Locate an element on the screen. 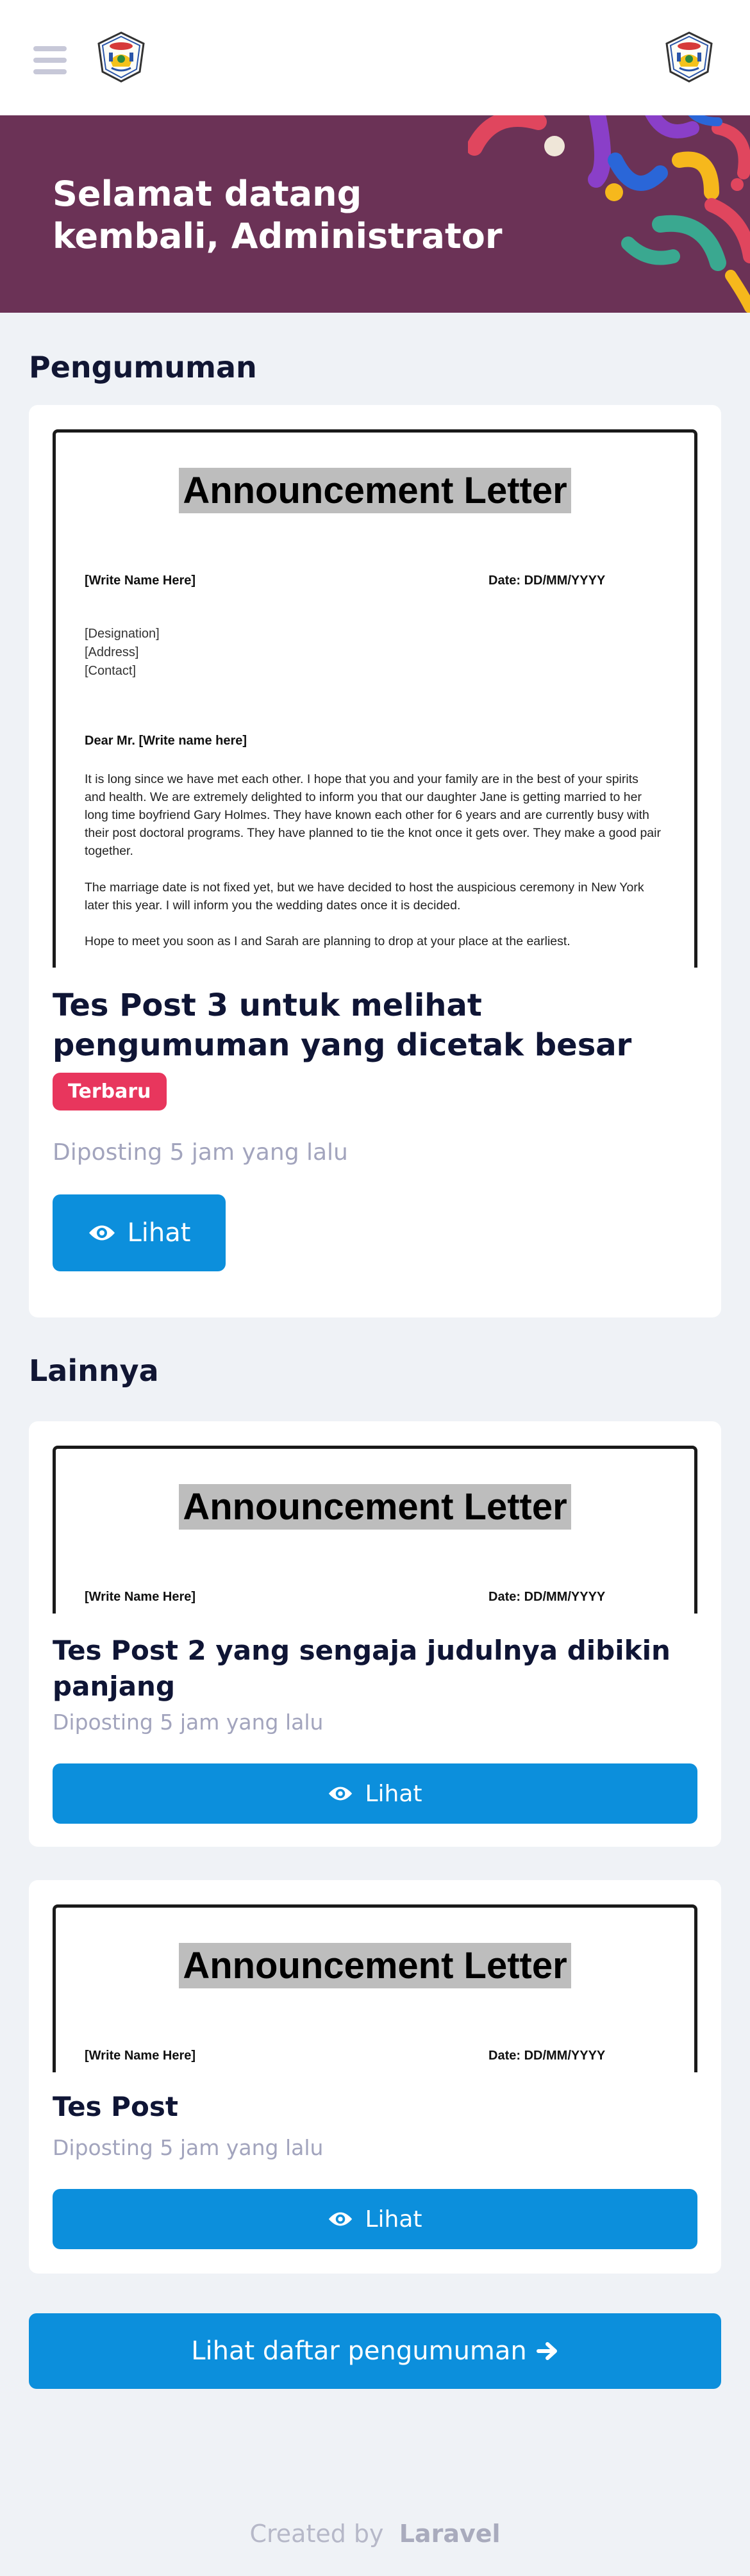  hamburger-icon is located at coordinates (50, 60).